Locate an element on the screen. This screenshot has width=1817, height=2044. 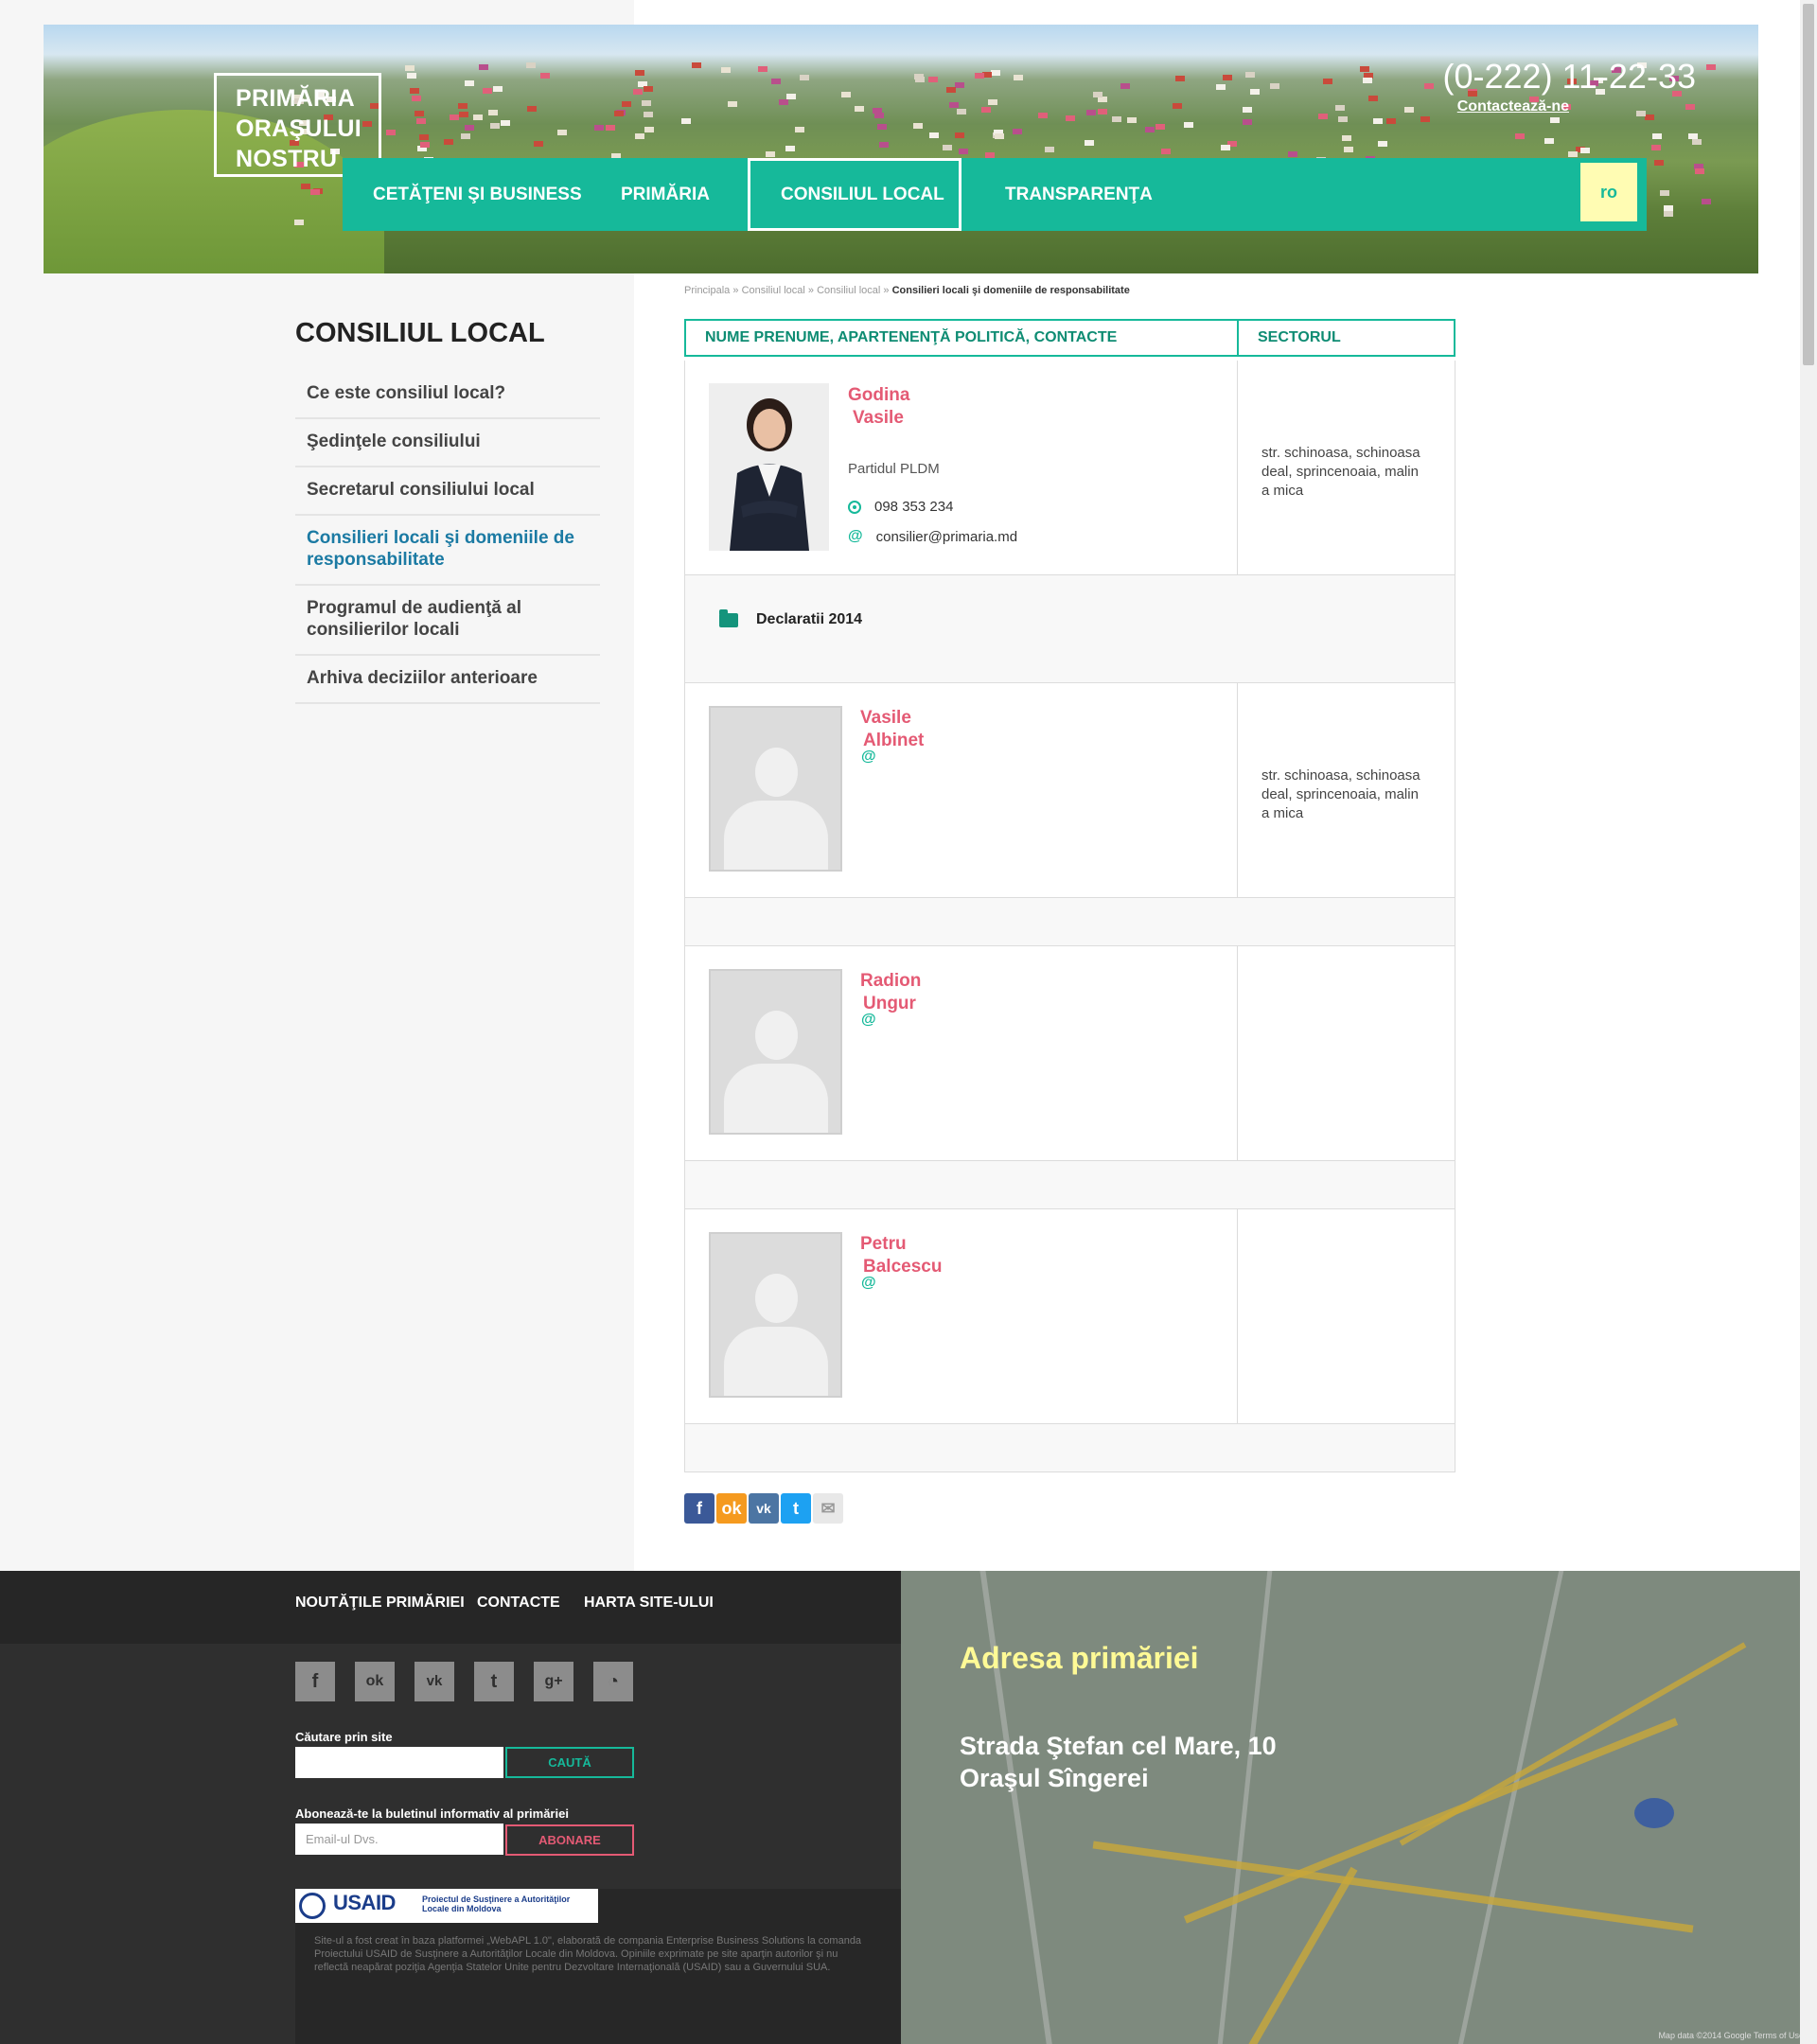
language-switch: ro is located at coordinates (1608, 192).